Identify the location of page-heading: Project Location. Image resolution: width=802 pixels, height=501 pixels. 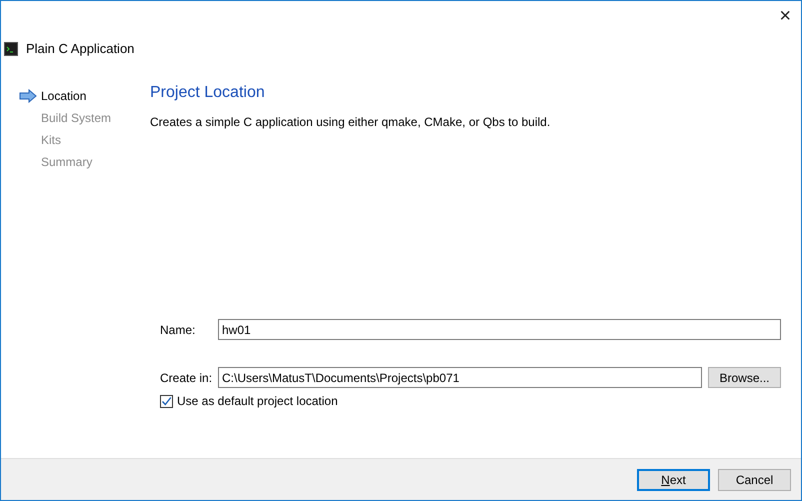
(208, 92).